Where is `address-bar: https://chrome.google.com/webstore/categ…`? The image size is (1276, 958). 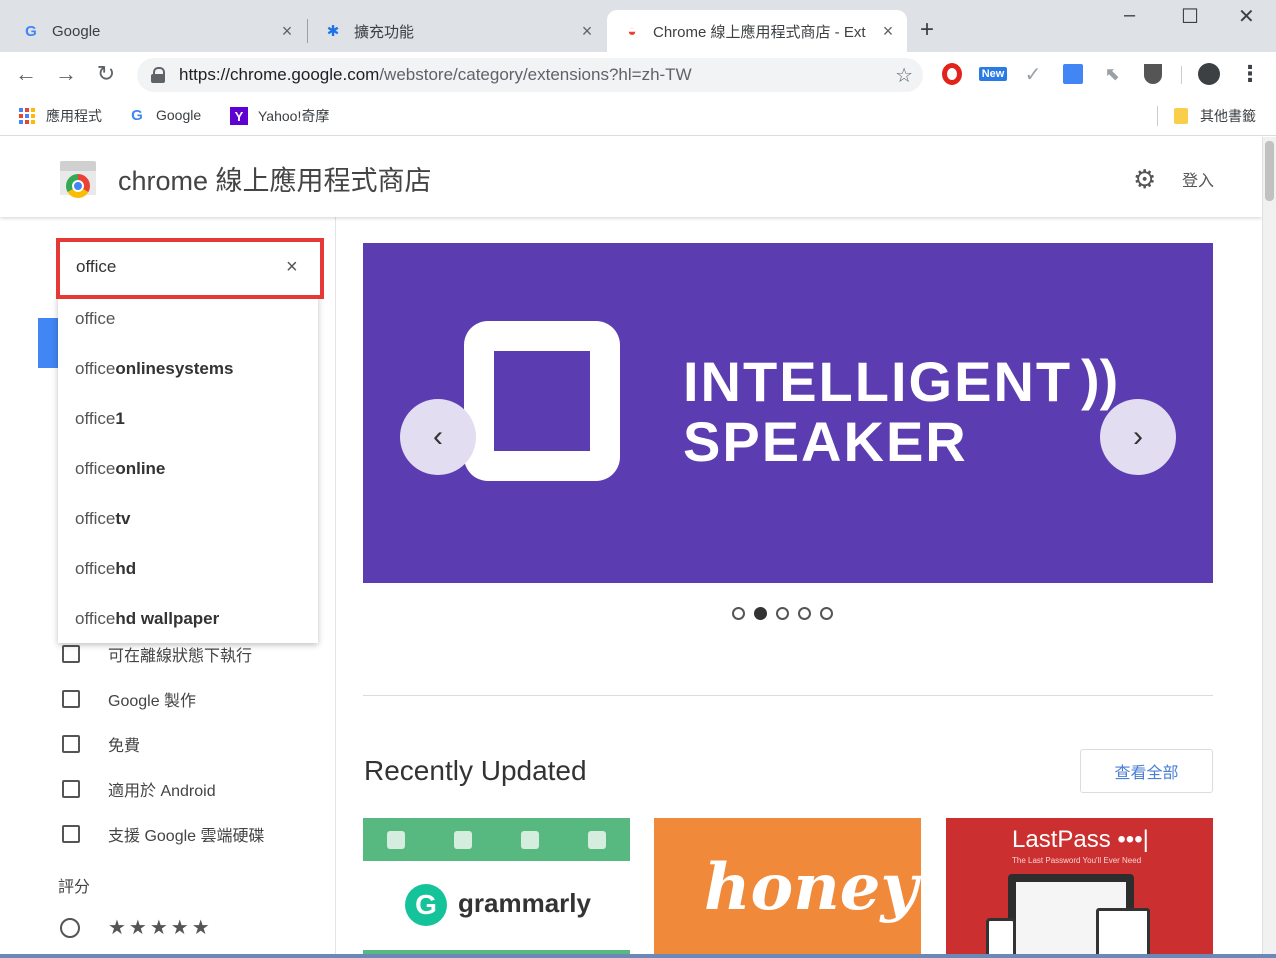
address-bar: https://chrome.google.com/webstore/categ… is located at coordinates (530, 75).